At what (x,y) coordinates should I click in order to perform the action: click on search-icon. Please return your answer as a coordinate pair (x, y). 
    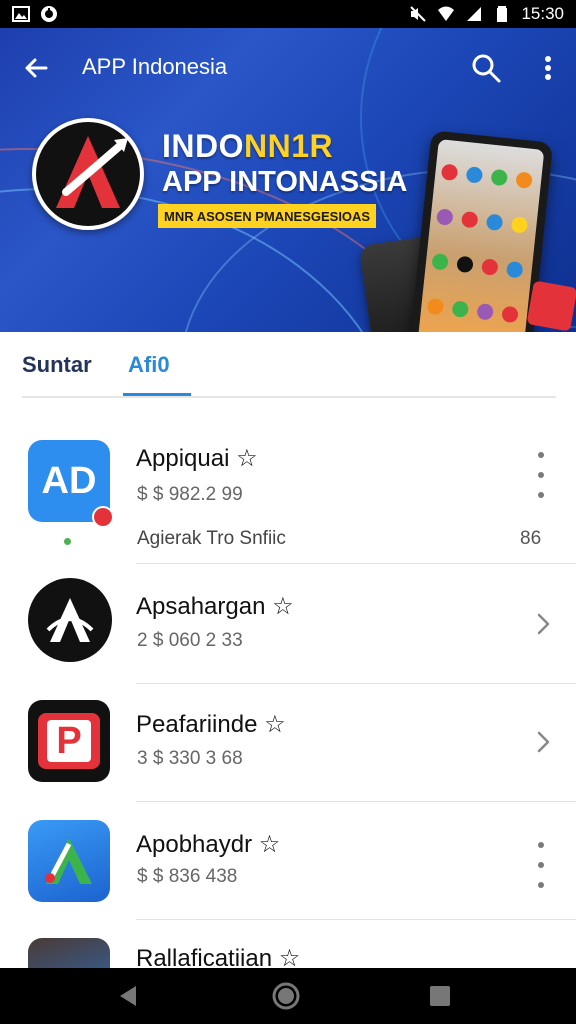
    Looking at the image, I should click on (486, 68).